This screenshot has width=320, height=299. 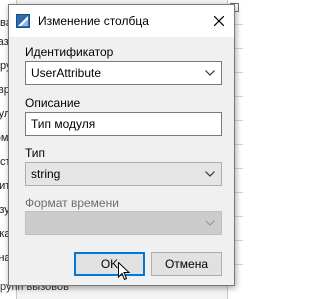 I want to click on time-format-dropdown, so click(x=123, y=223).